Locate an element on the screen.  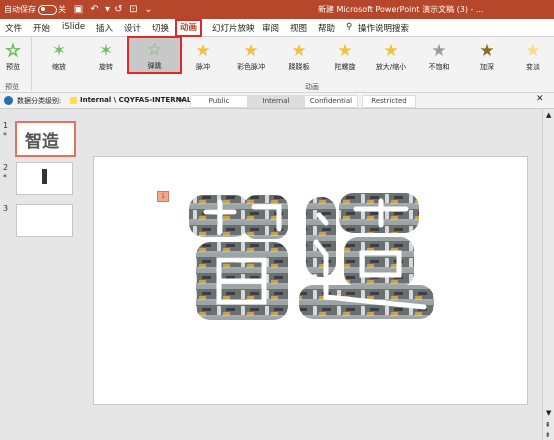
effect-desaturate: ★ 不饱和 is located at coordinates (439, 58).